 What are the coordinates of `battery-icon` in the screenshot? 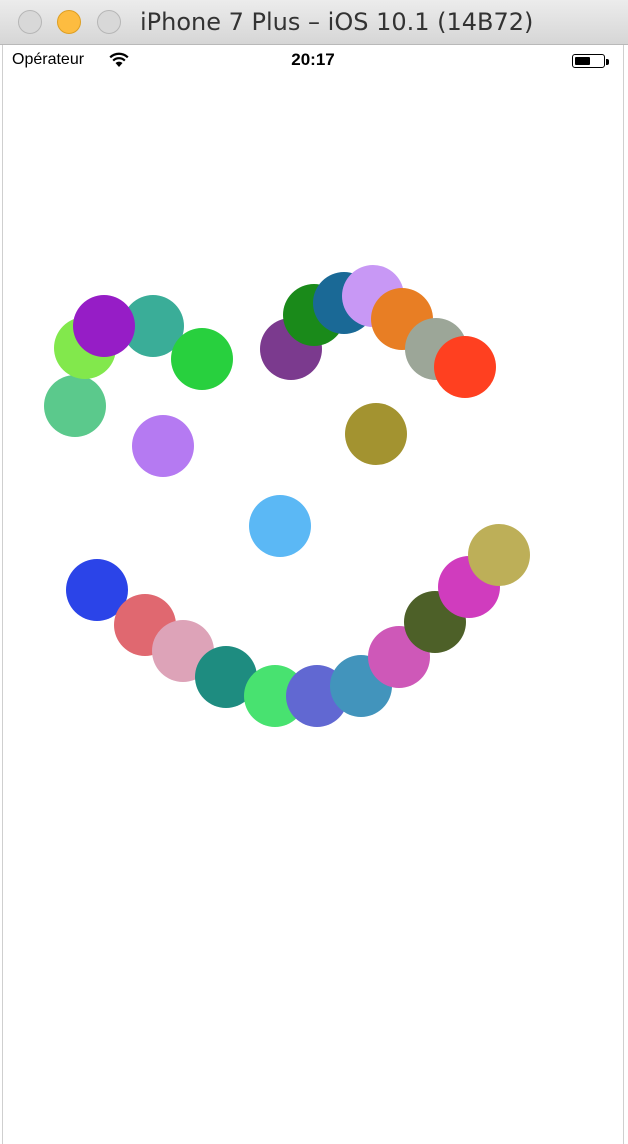 It's located at (588, 61).